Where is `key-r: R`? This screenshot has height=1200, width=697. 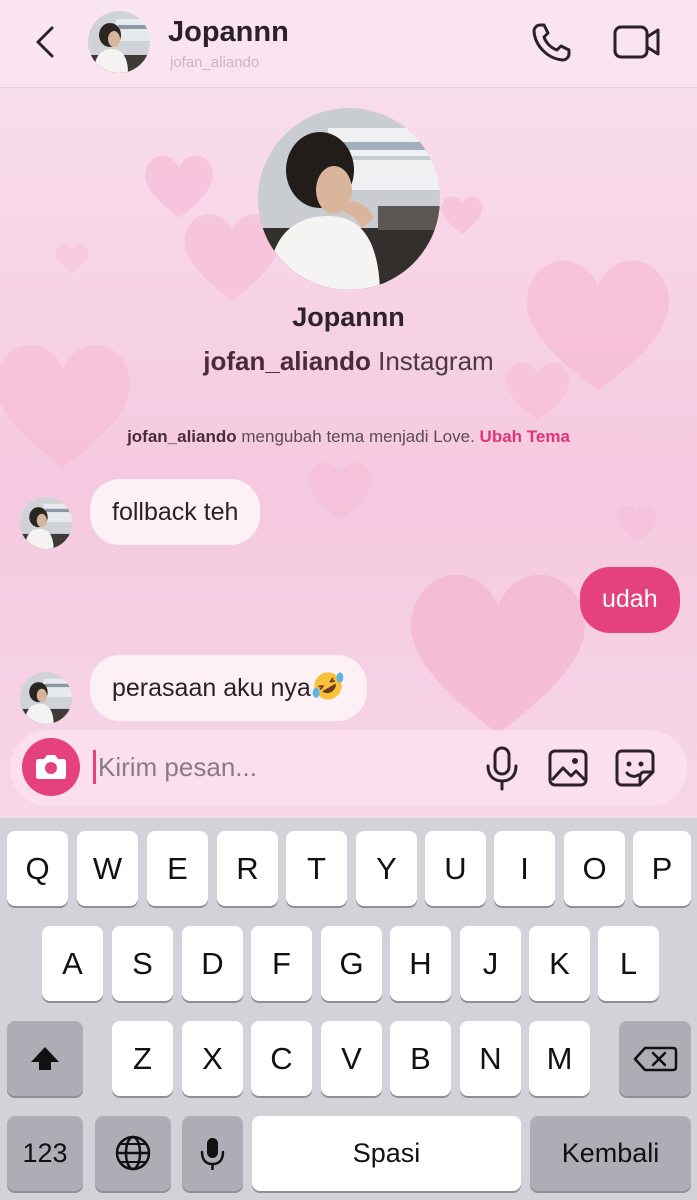 key-r: R is located at coordinates (247, 868).